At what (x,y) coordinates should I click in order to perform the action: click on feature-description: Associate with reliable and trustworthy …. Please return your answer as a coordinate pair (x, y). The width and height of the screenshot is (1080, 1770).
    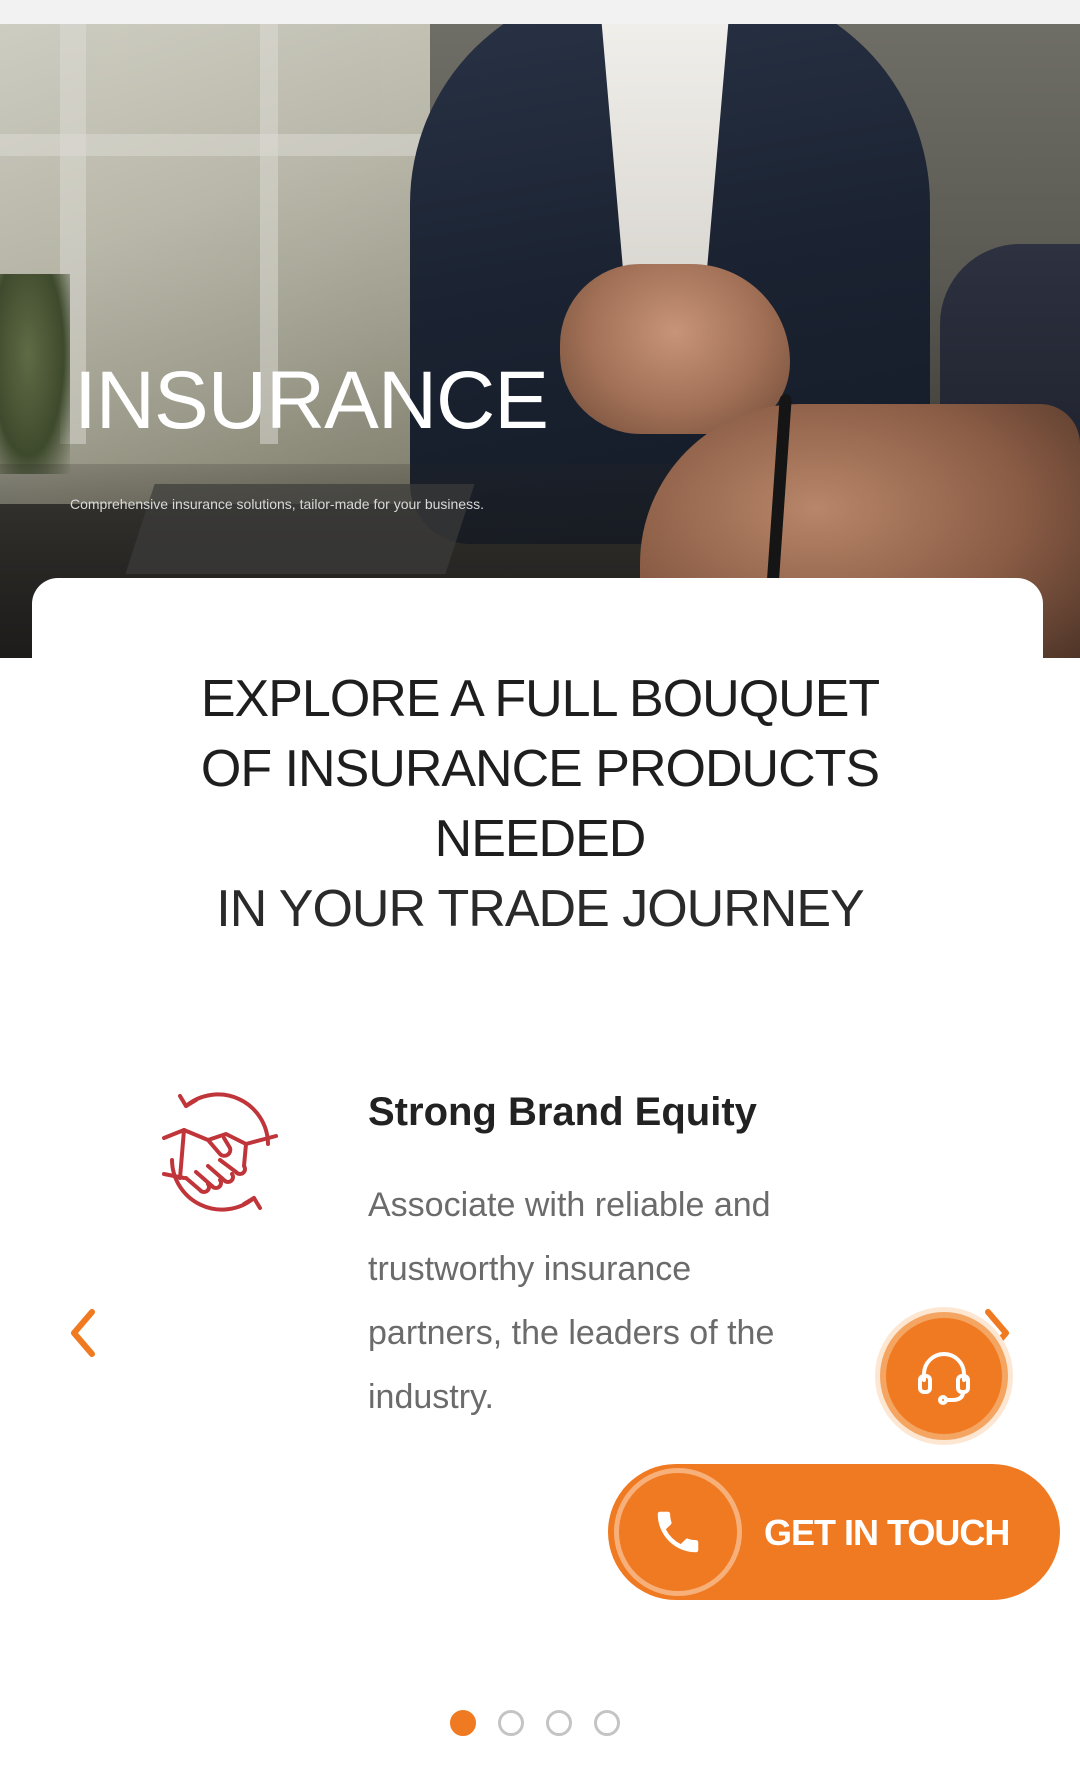
    Looking at the image, I should click on (571, 1301).